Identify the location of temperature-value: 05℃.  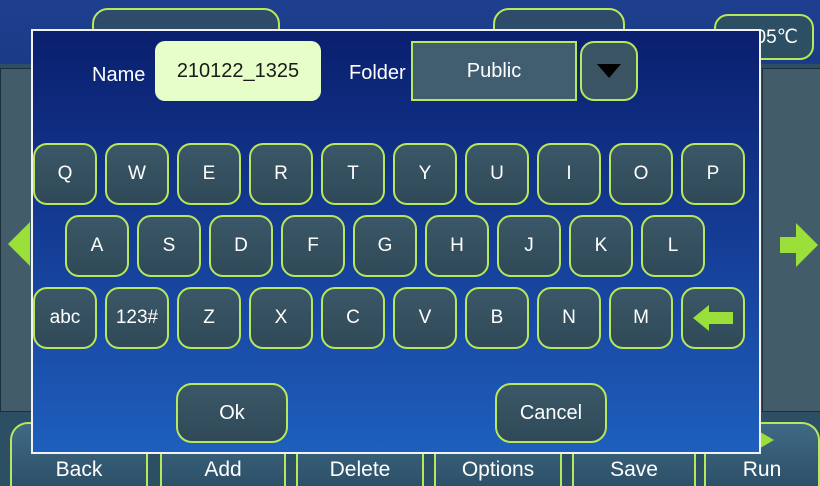
(776, 37).